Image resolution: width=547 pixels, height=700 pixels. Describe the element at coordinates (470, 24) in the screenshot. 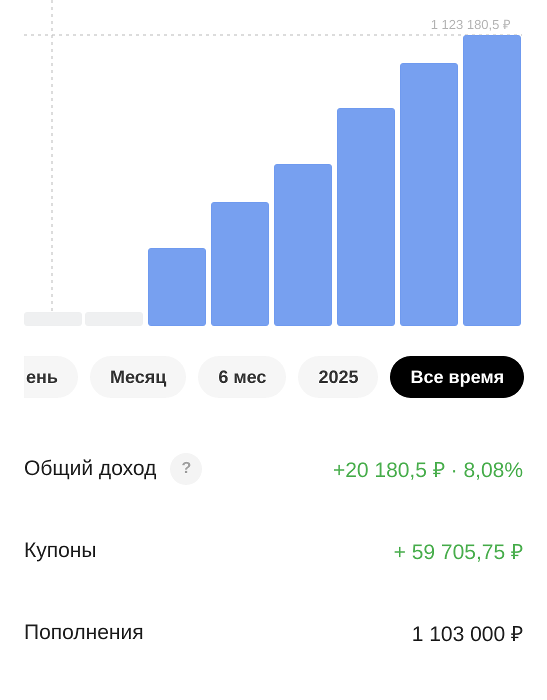

I see `max-value-label: 1 123 180,5 ₽` at that location.